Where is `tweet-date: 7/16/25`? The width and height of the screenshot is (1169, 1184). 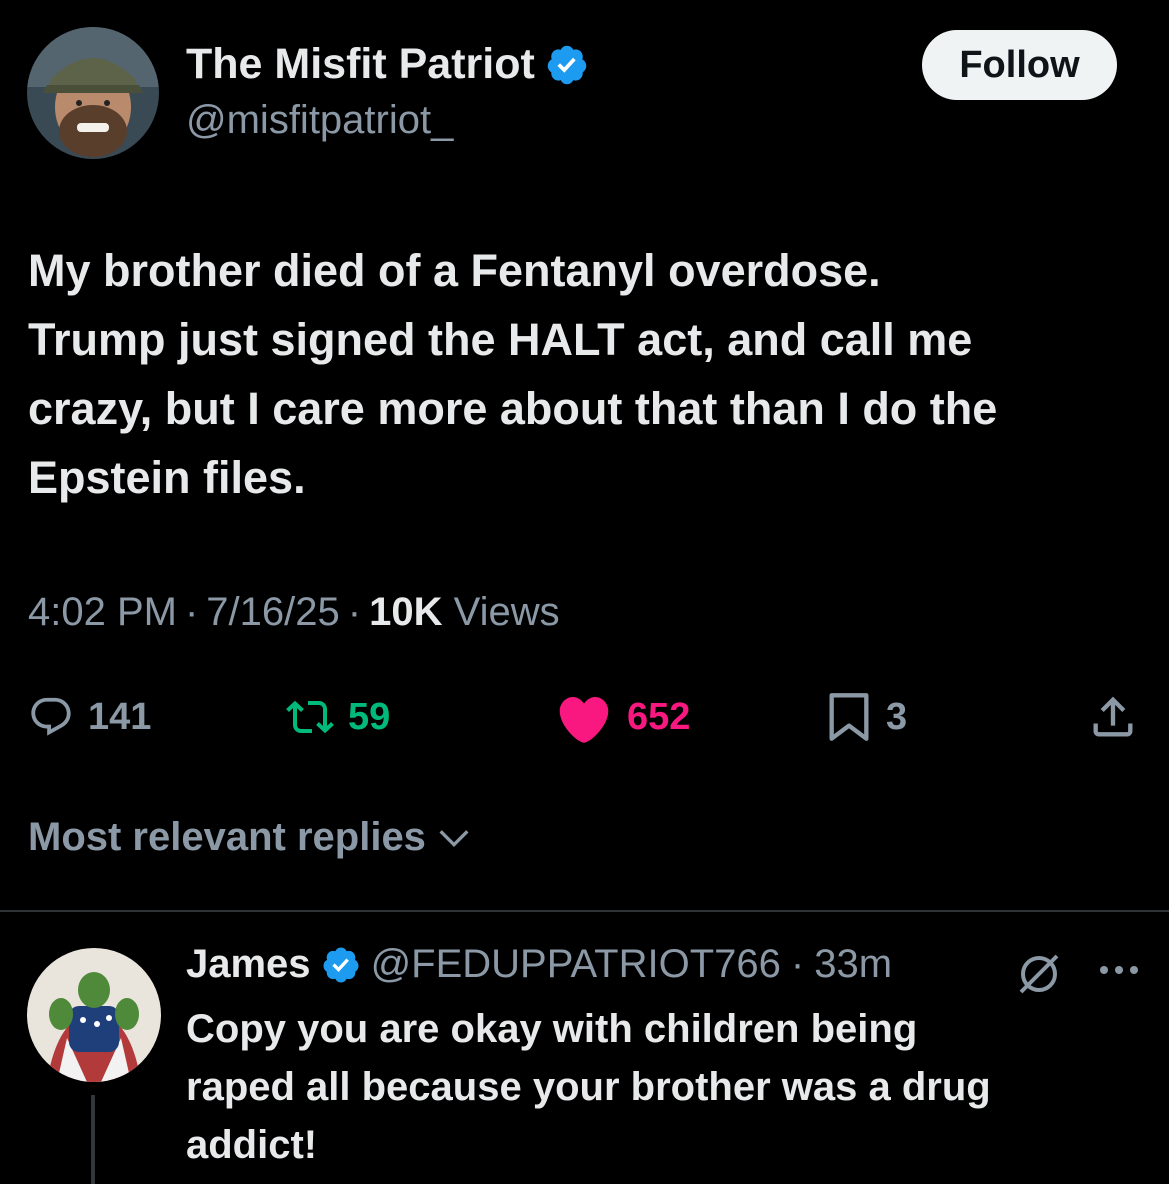 tweet-date: 7/16/25 is located at coordinates (272, 612).